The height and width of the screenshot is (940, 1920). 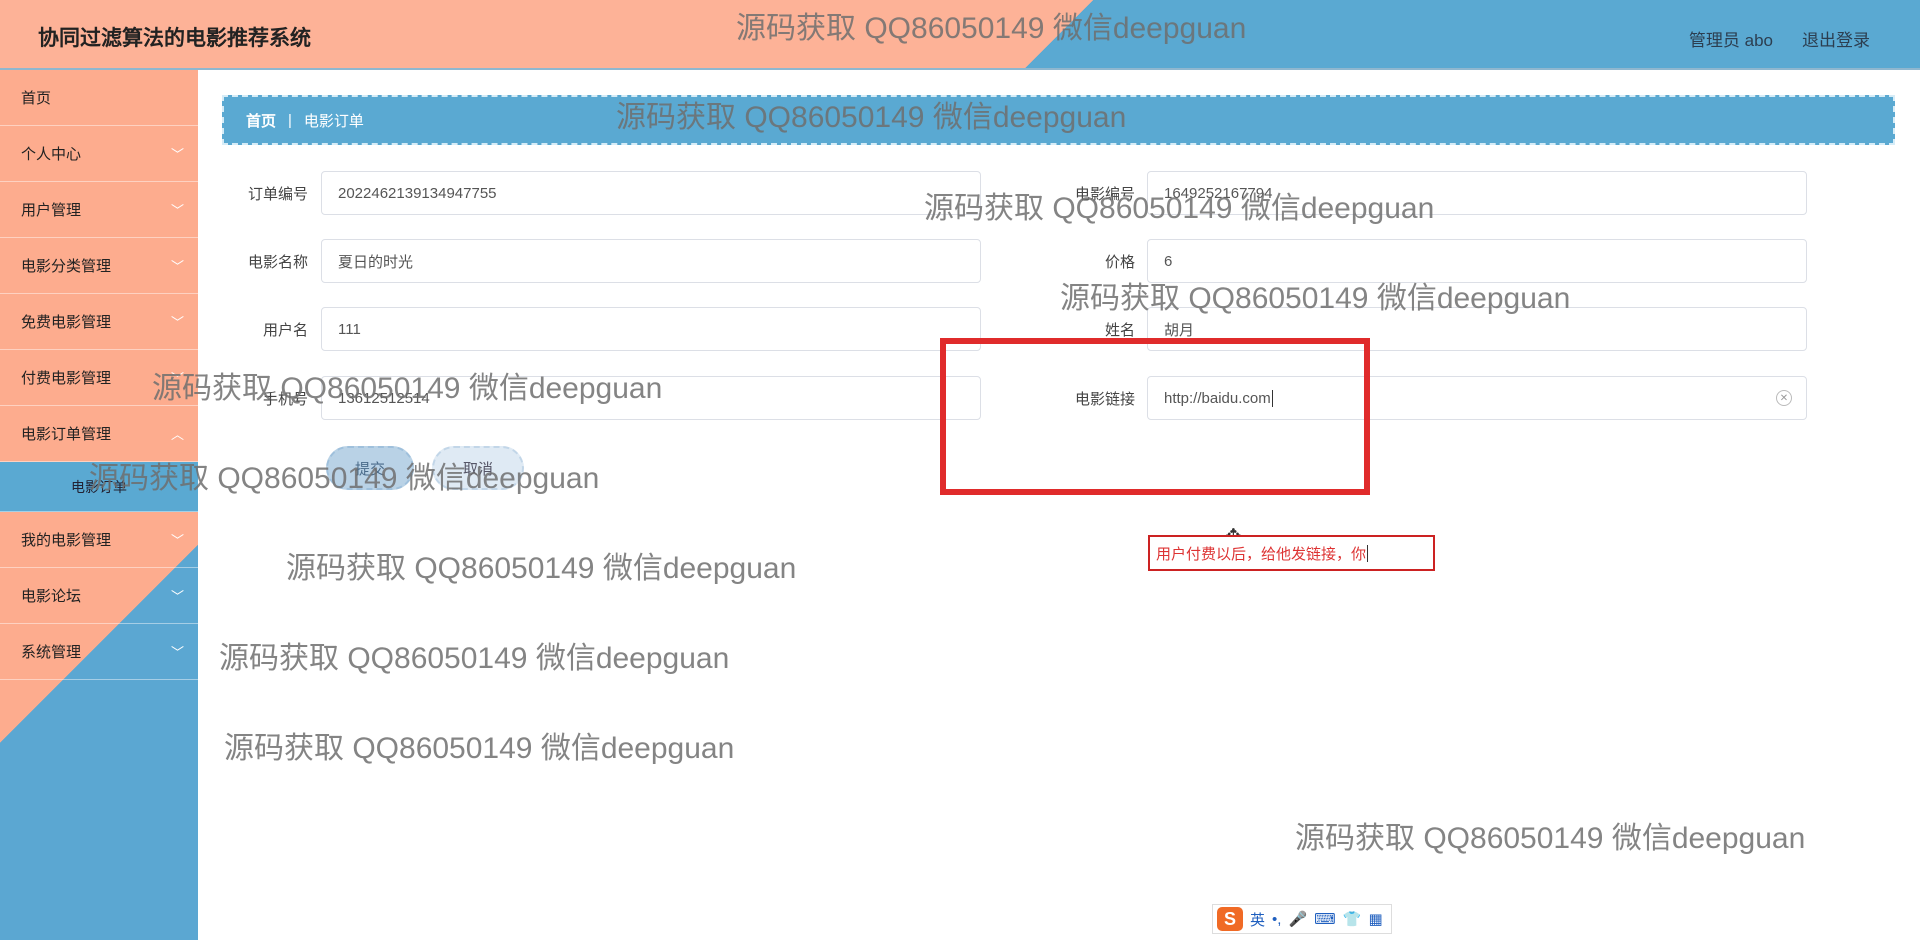 I want to click on name-value: 胡月, so click(x=1179, y=330).